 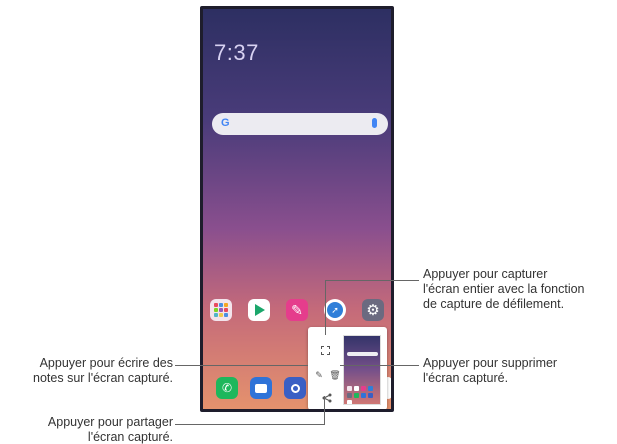 I want to click on google-logo-icon: G, so click(x=225, y=123).